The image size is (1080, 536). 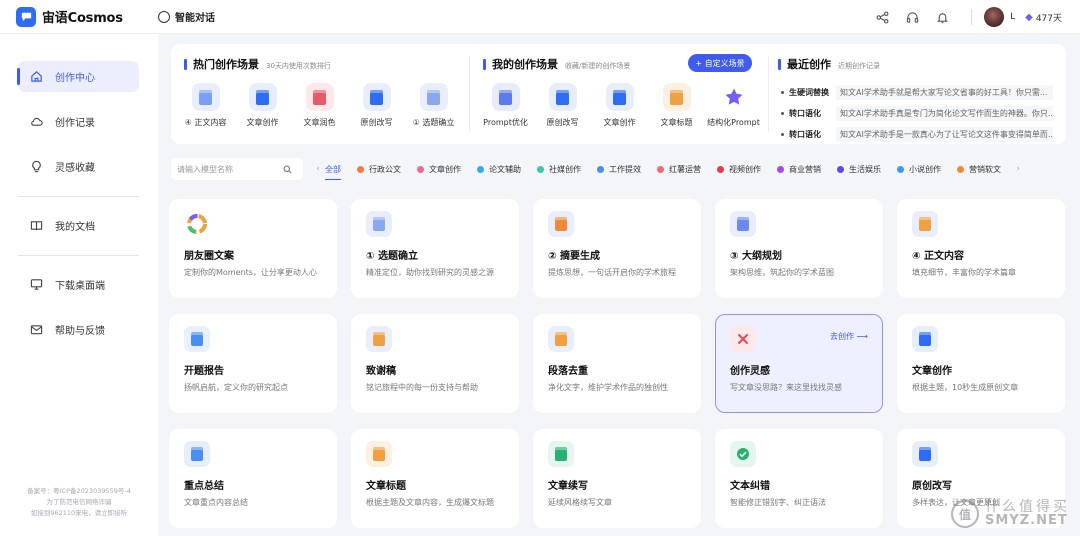 I want to click on rewrite-icon, so click(x=562, y=97).